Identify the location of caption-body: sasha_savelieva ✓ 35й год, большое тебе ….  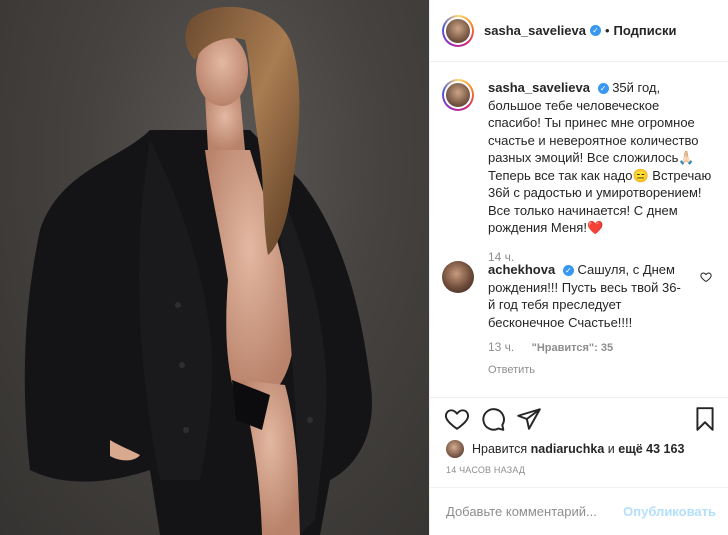
(600, 172).